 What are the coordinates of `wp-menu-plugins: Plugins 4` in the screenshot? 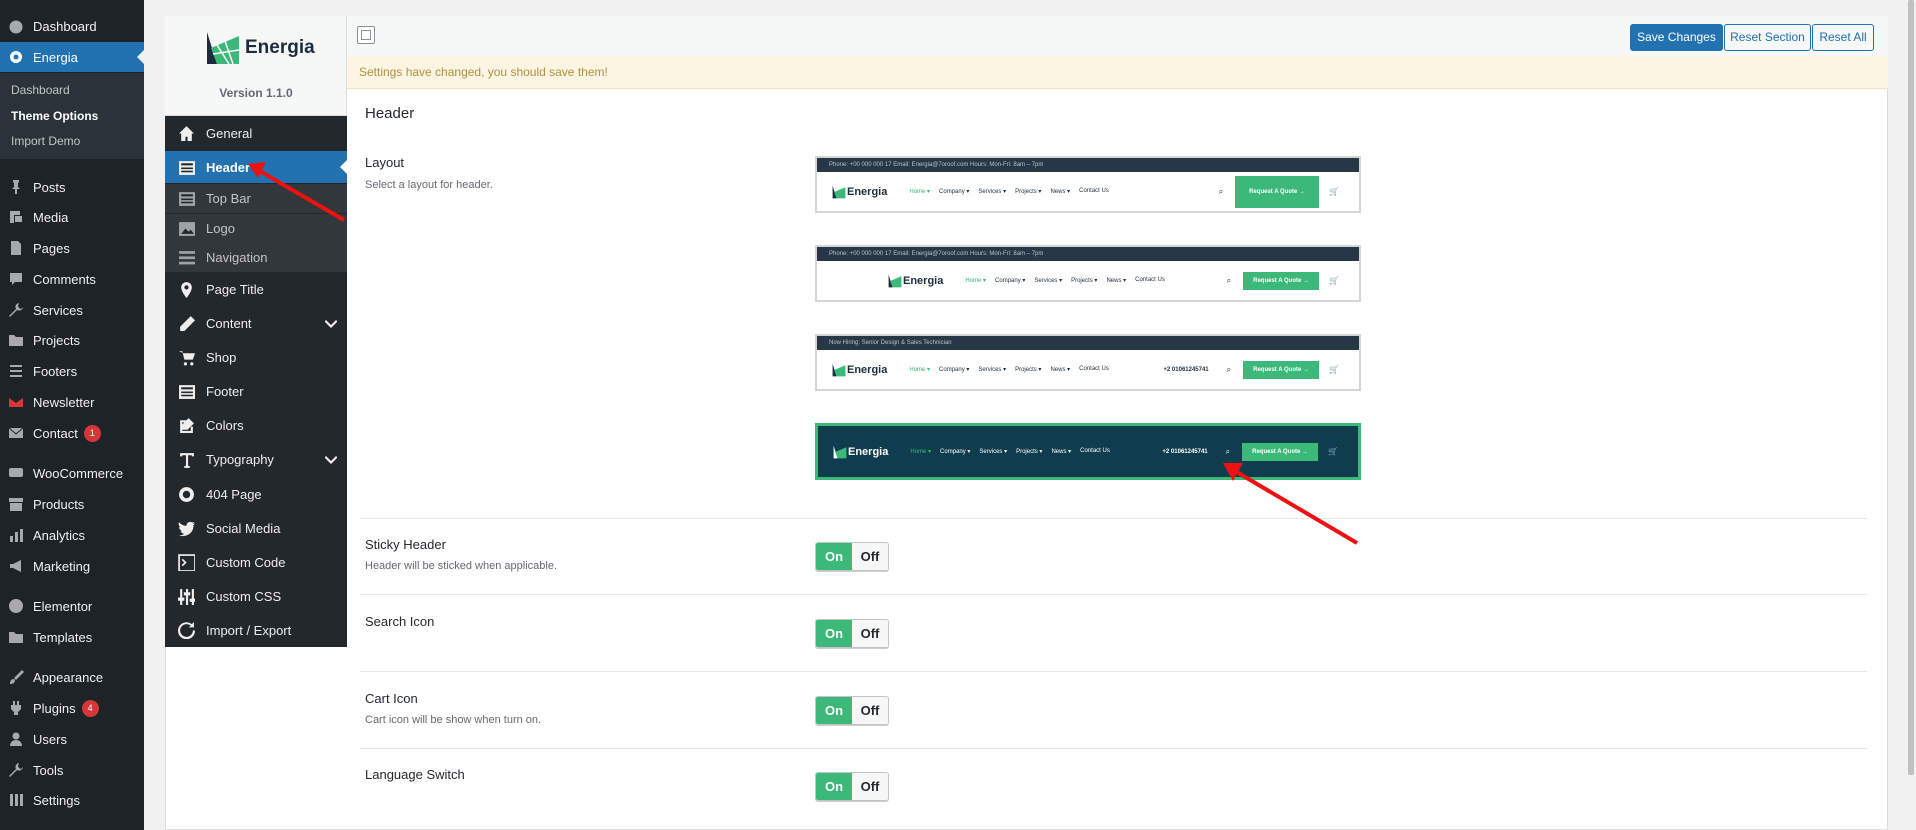 It's located at (72, 708).